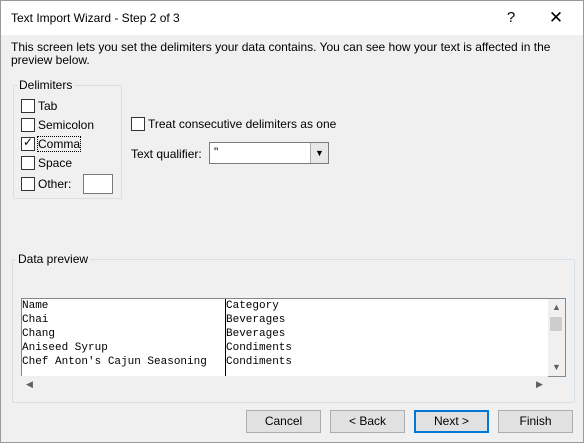  What do you see at coordinates (53, 259) in the screenshot?
I see `data-preview-group-label: Data preview` at bounding box center [53, 259].